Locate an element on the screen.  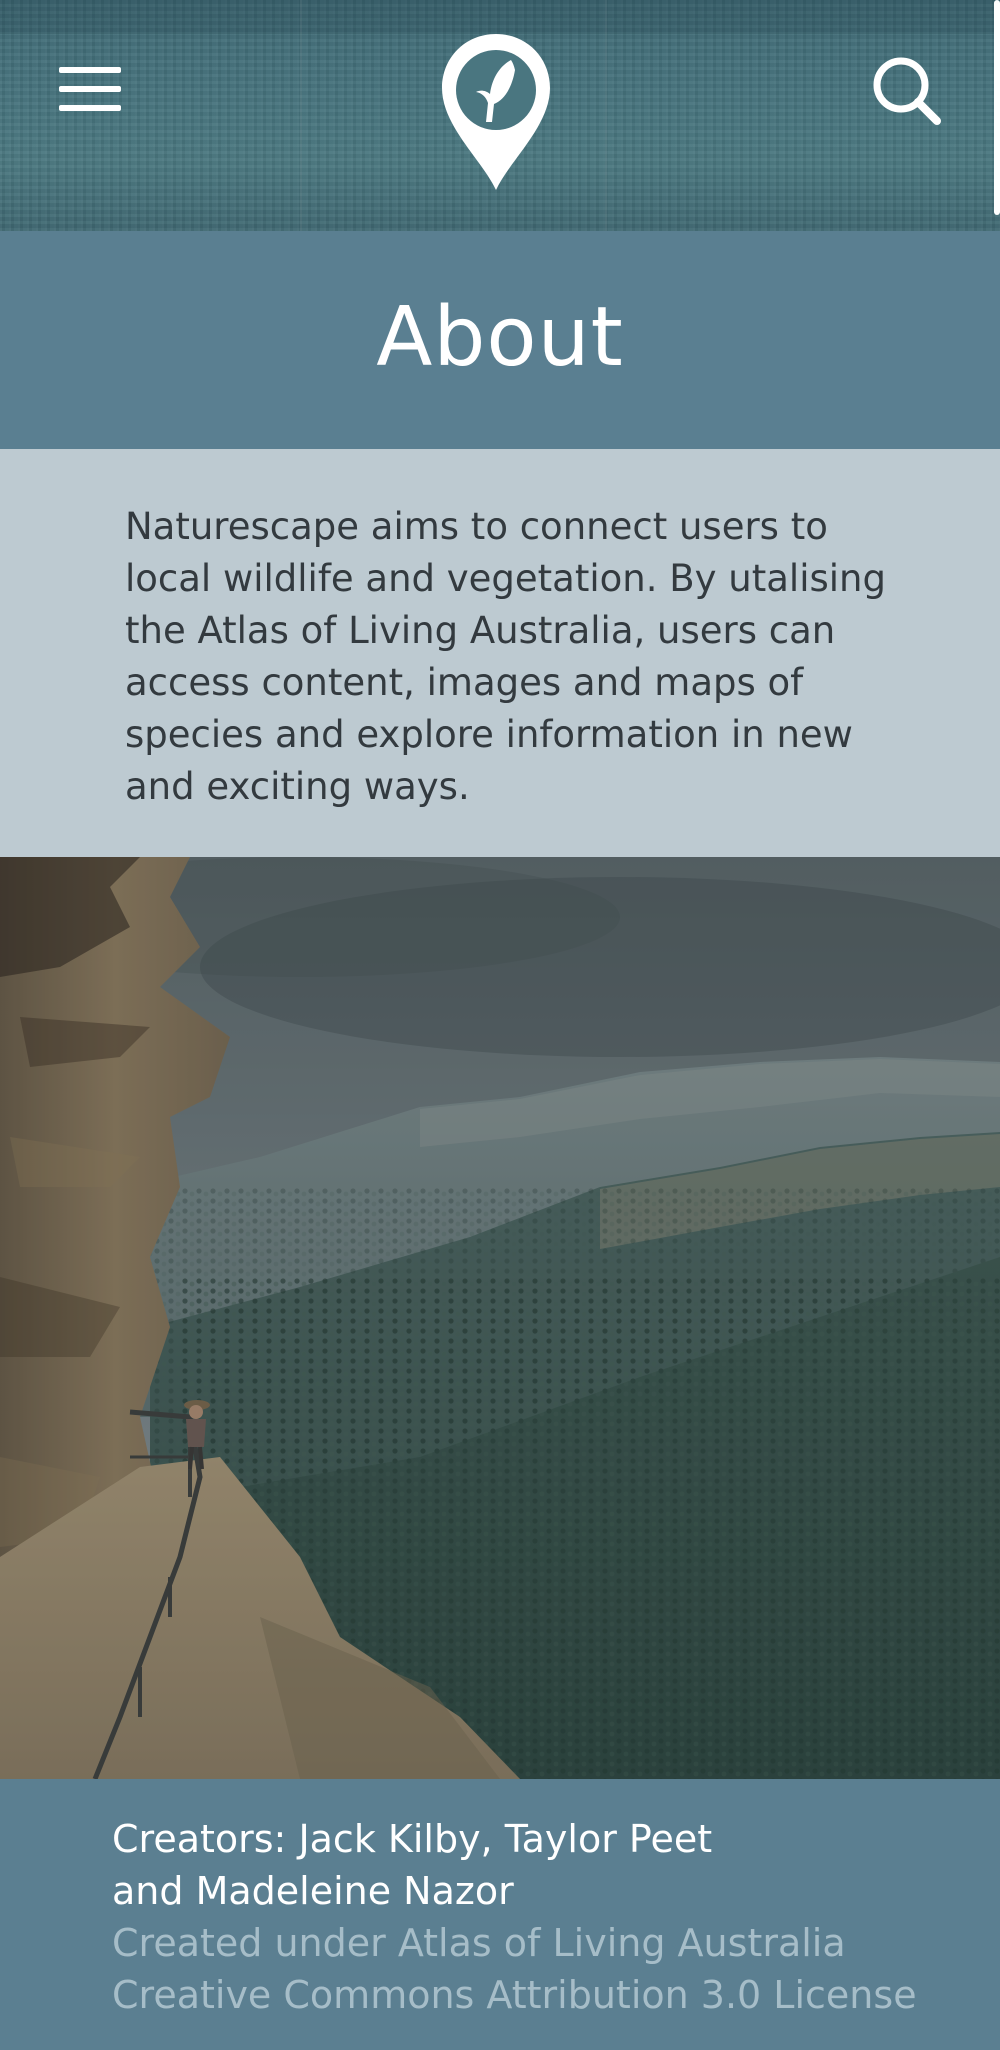
map-pin-leaf-logo is located at coordinates (496, 112).